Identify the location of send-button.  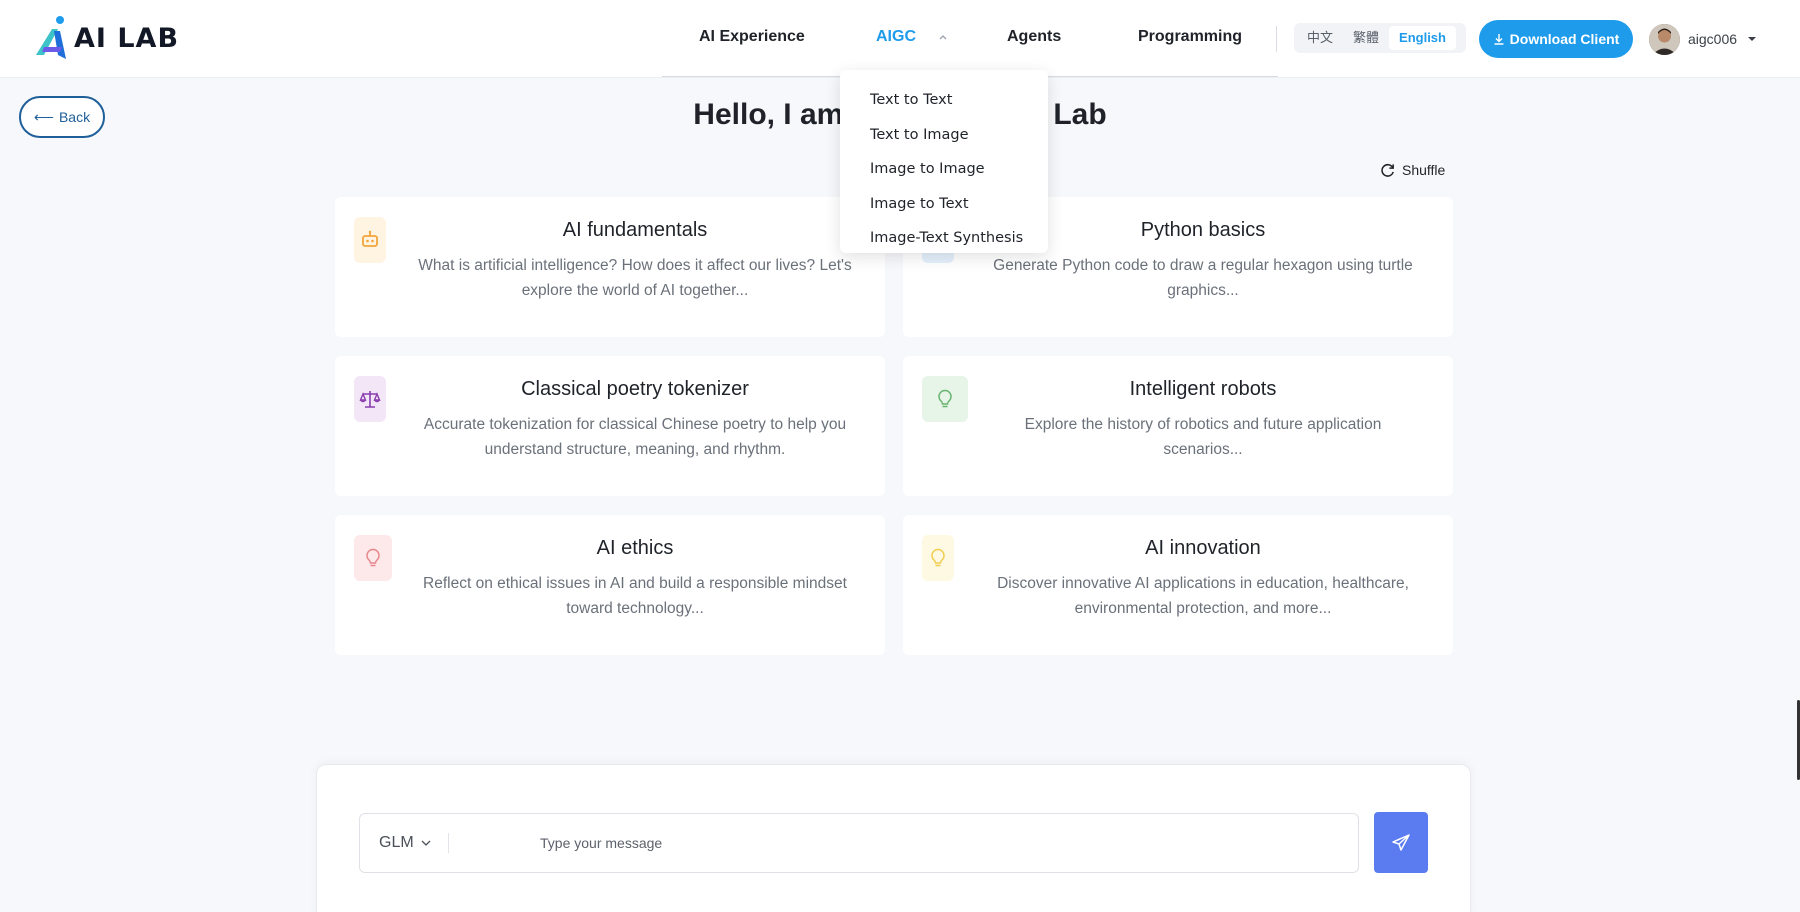
(1401, 842).